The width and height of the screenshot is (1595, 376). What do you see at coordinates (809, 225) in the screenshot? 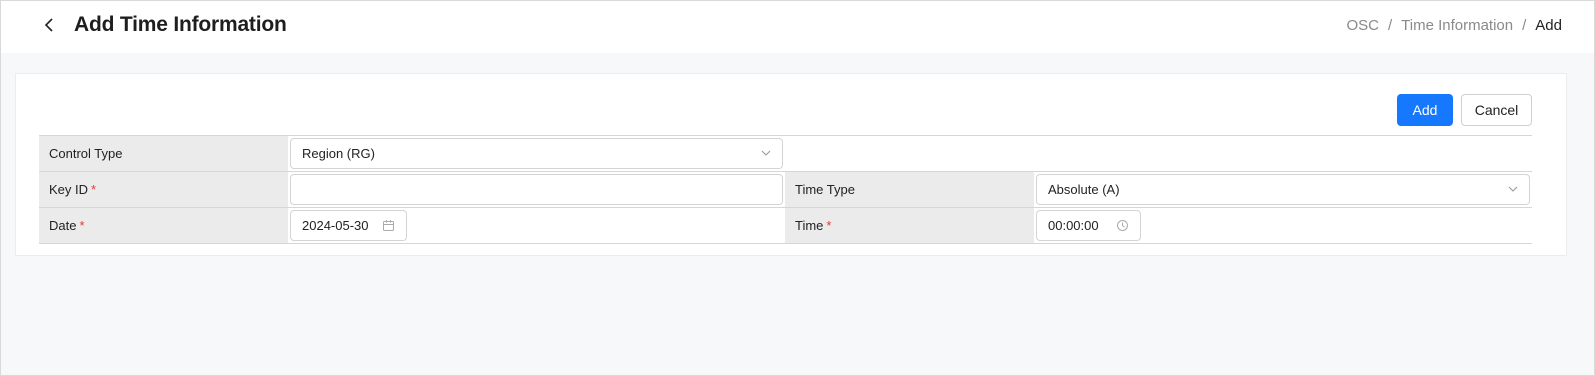
I see `time-label-text: Time` at bounding box center [809, 225].